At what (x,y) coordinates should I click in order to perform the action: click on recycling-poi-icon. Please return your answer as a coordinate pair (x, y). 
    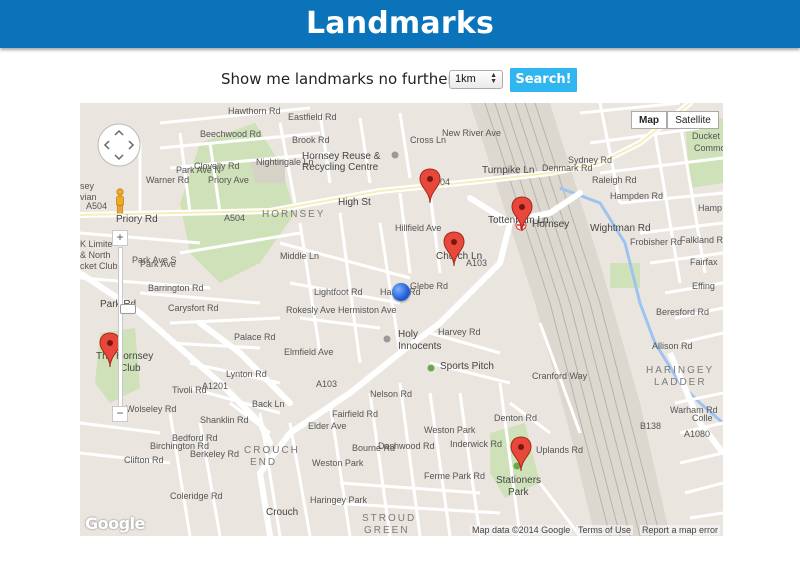
    Looking at the image, I should click on (395, 155).